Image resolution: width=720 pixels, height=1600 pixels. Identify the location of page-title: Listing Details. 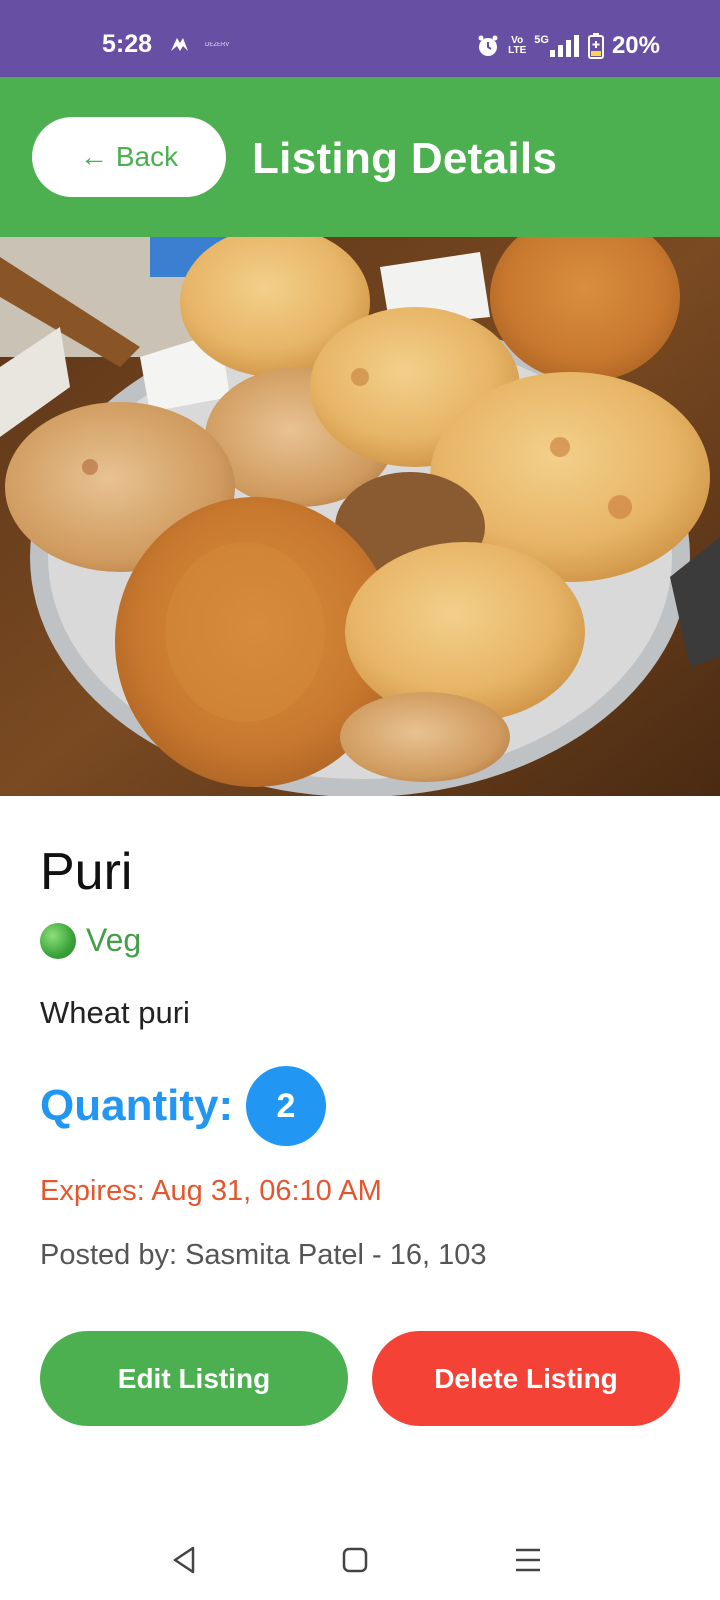
(405, 158).